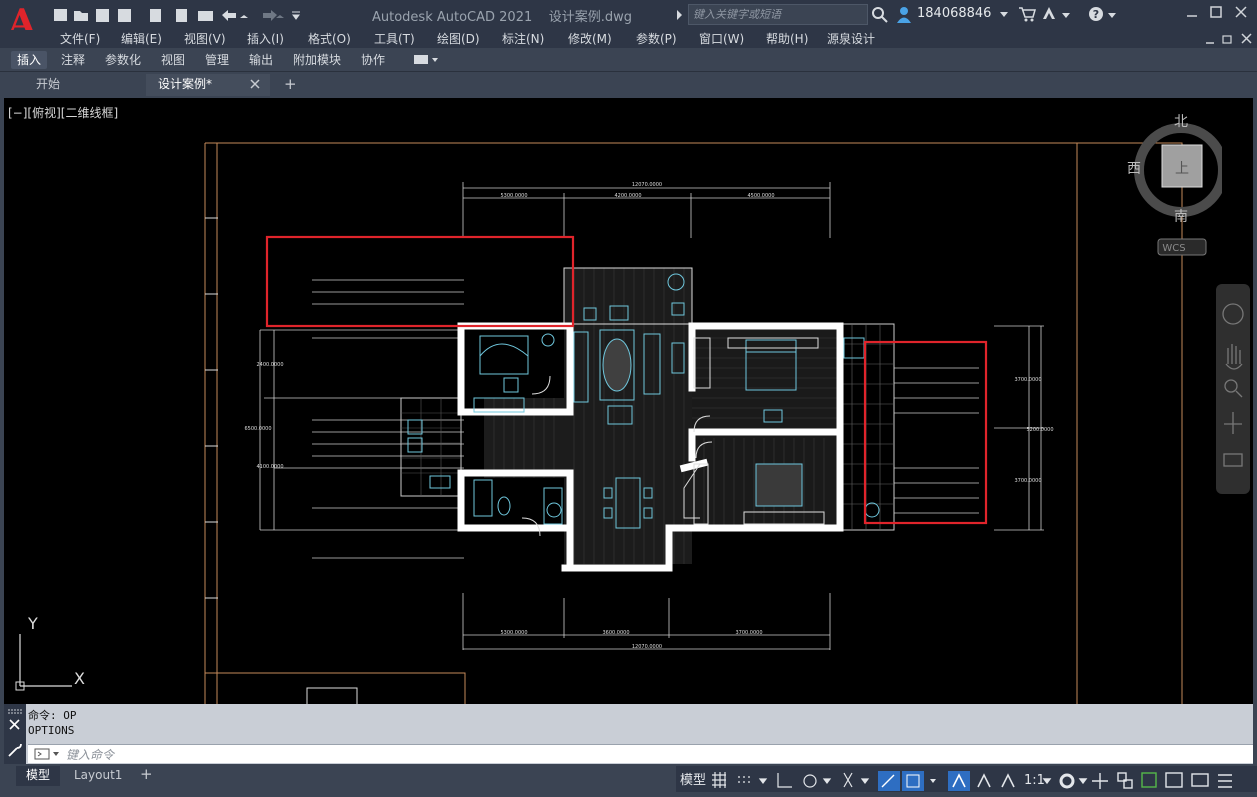 Image resolution: width=1257 pixels, height=797 pixels. I want to click on cart-icon, so click(1027, 14).